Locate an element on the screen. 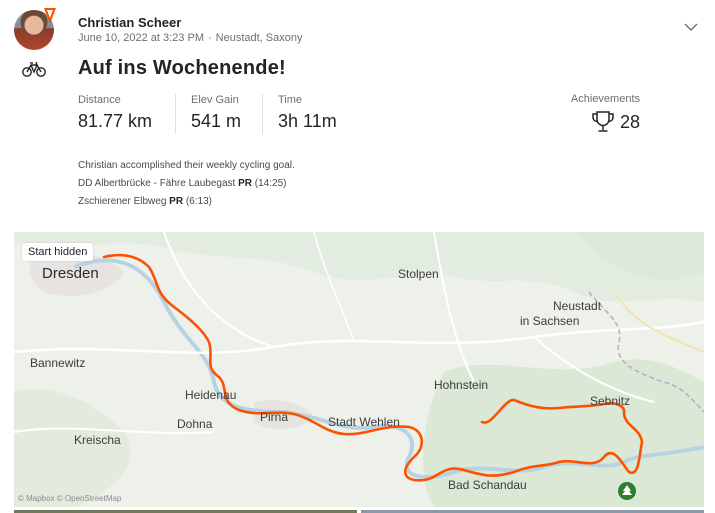  segment-name: DD Albertbrücke - Fähre Laubegast is located at coordinates (156, 183).